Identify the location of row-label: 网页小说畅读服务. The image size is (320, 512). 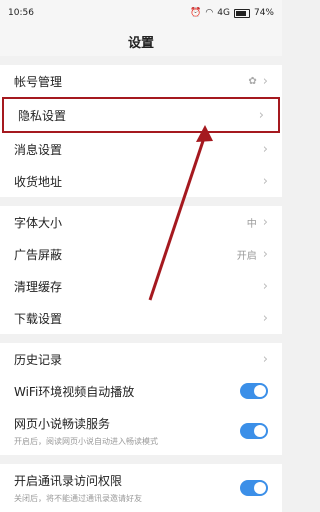
(62, 424).